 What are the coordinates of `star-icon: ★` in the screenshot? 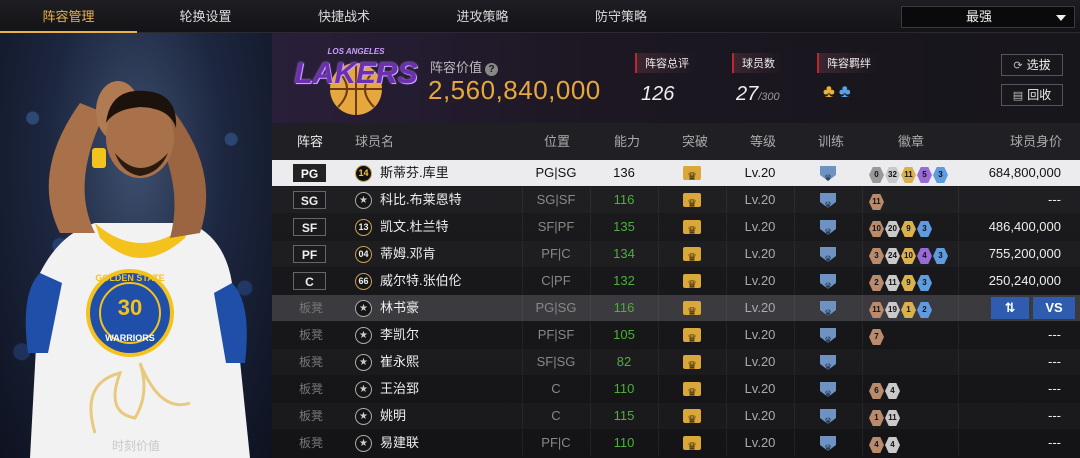 It's located at (363, 389).